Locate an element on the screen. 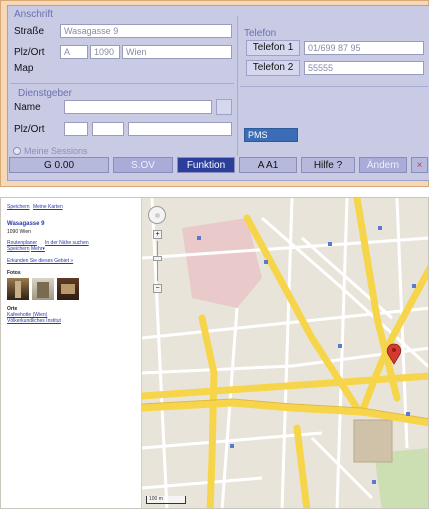 The image size is (429, 509). employer-zip-field is located at coordinates (108, 129).